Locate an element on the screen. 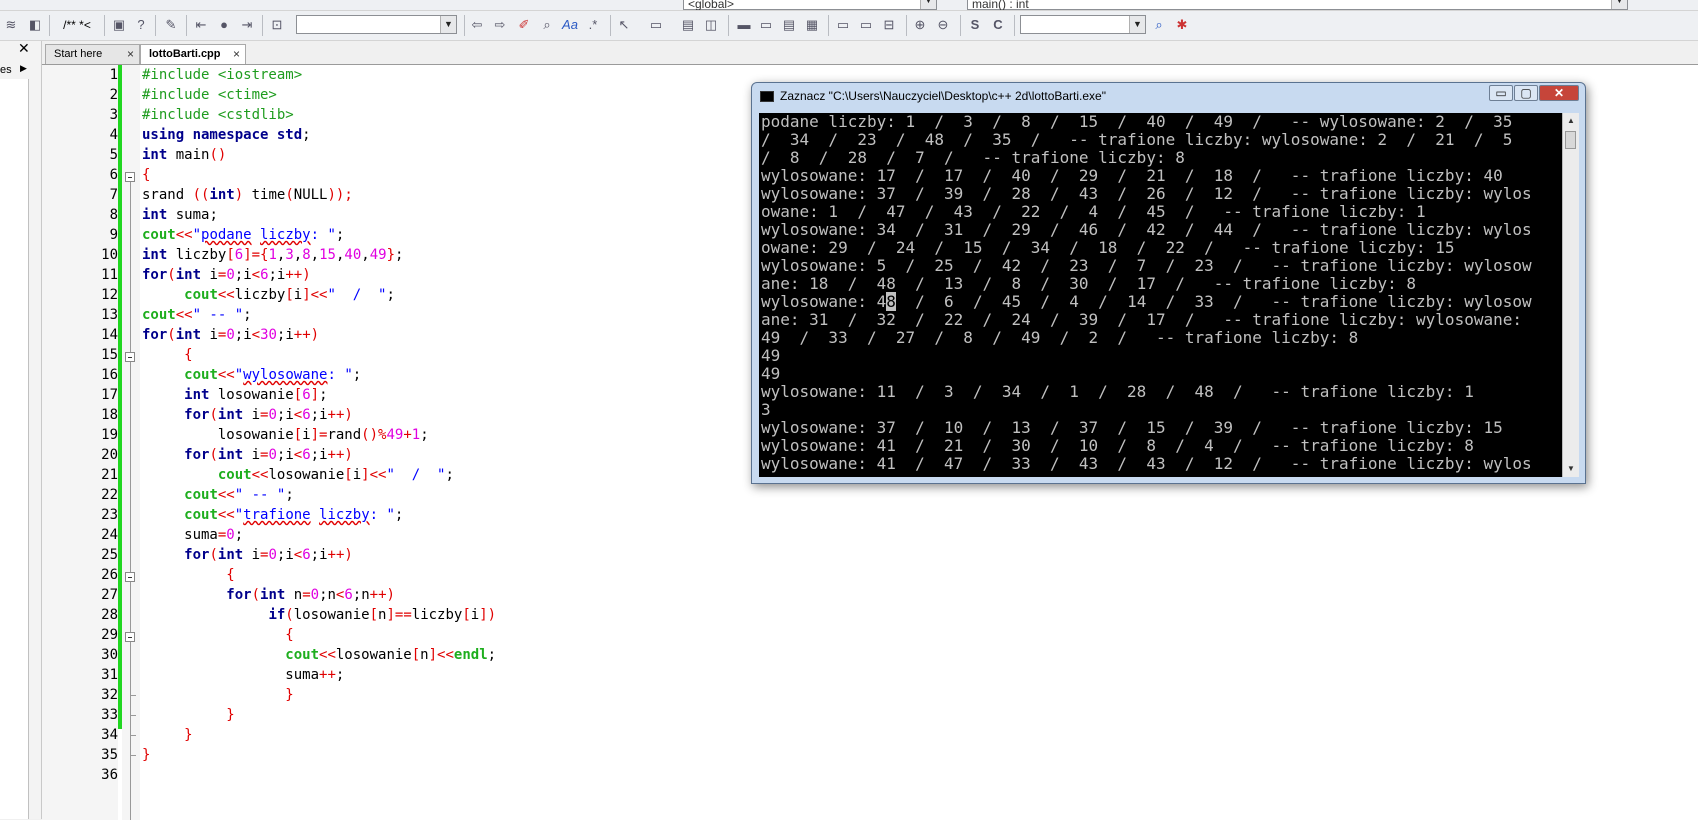 The width and height of the screenshot is (1698, 820). tab-start-here: Start here × is located at coordinates (92, 54).